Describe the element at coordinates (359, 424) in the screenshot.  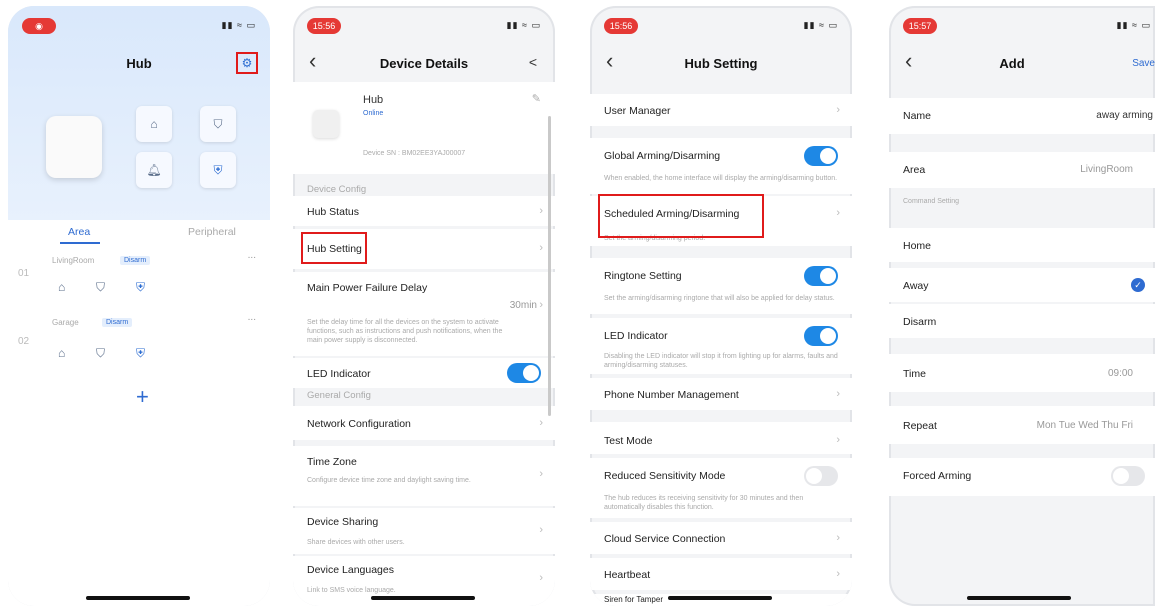
I see `row-label: Network Configuration` at that location.